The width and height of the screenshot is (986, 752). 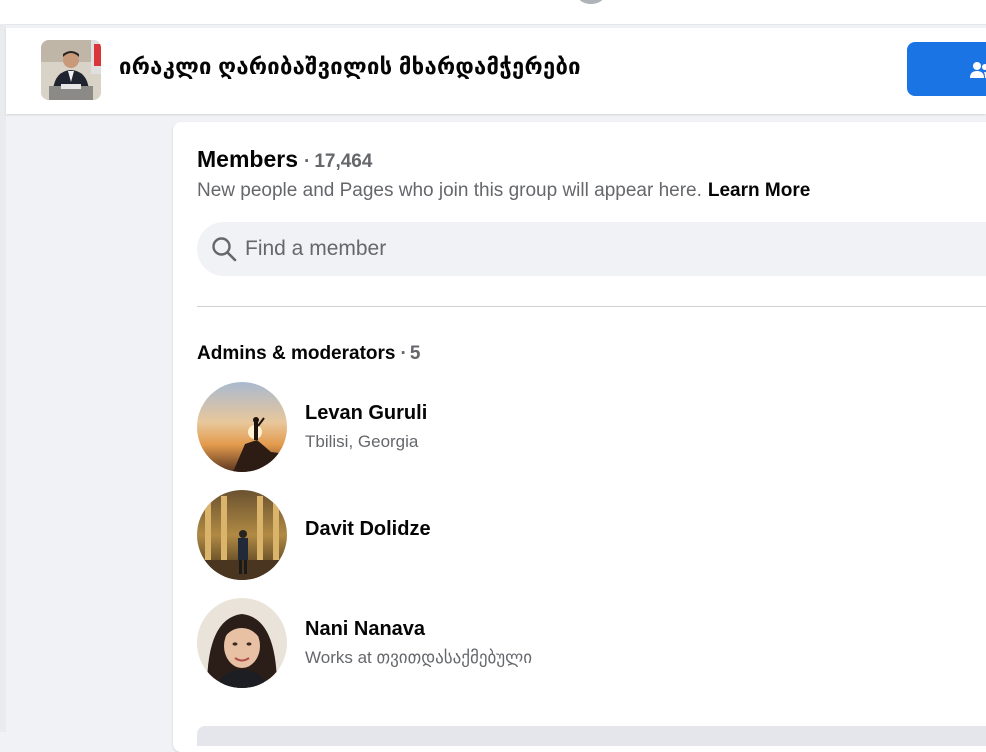 What do you see at coordinates (368, 529) in the screenshot?
I see `member-name: Davit Dolidze` at bounding box center [368, 529].